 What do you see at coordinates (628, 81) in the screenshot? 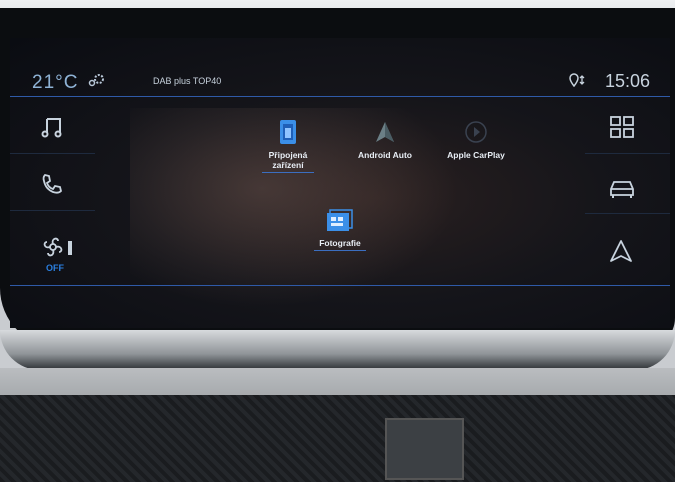
I see `clock-label: 15:06` at bounding box center [628, 81].